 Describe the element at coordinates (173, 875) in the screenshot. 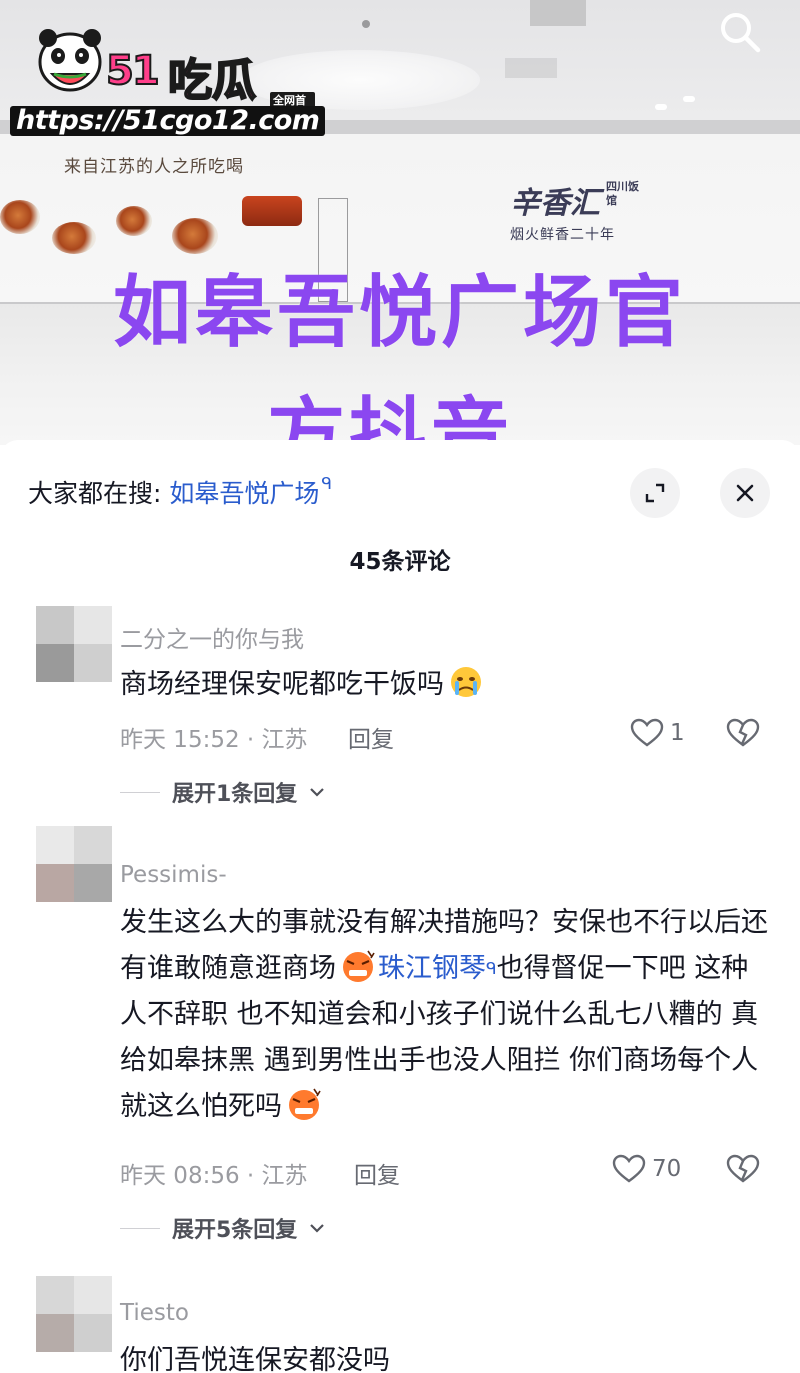

I see `comment-username: Pessimis-` at that location.